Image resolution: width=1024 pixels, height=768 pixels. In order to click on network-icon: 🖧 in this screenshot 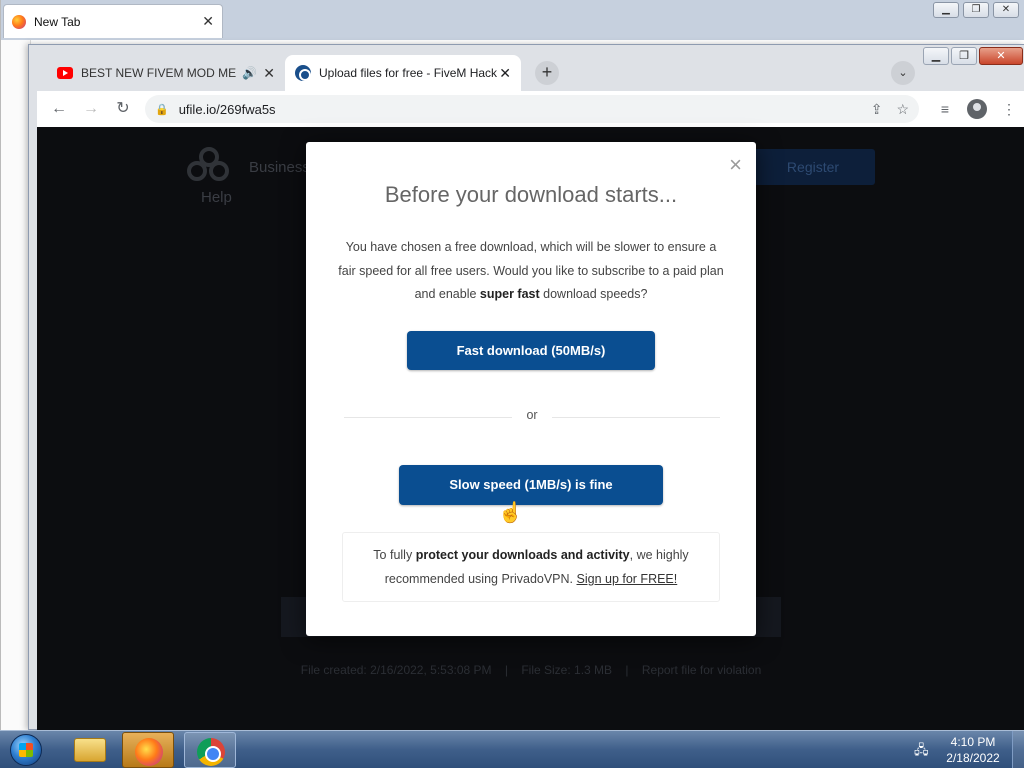, I will do `click(921, 752)`.